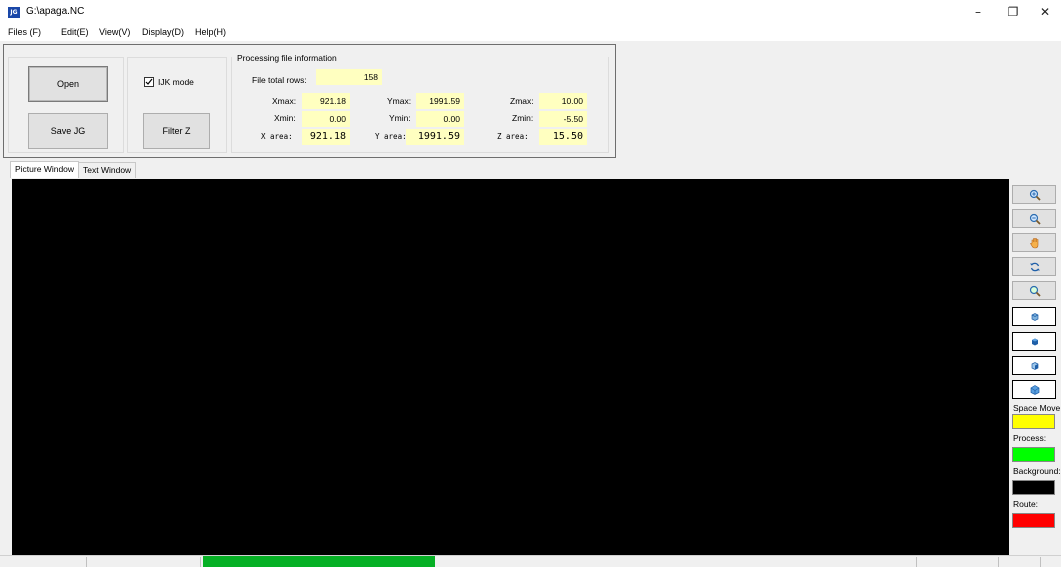 Image resolution: width=1061 pixels, height=567 pixels. I want to click on xmax-value: 921.18, so click(326, 101).